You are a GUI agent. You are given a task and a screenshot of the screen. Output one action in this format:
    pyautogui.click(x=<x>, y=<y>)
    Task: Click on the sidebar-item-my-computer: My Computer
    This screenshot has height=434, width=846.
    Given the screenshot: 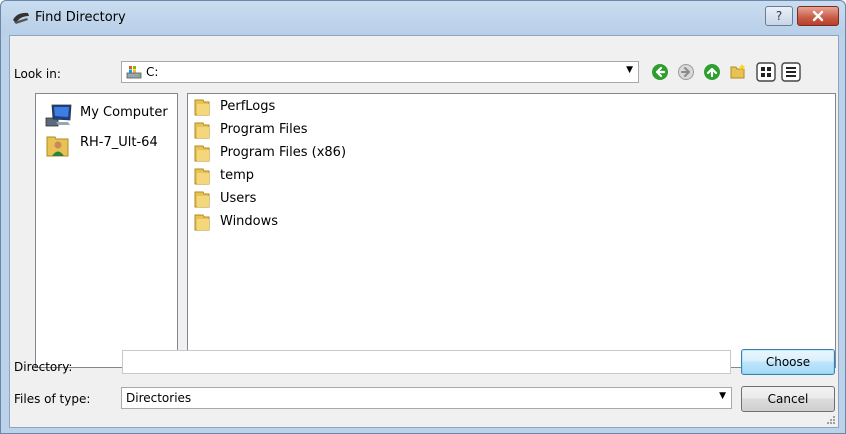 What is the action you would take?
    pyautogui.click(x=109, y=114)
    